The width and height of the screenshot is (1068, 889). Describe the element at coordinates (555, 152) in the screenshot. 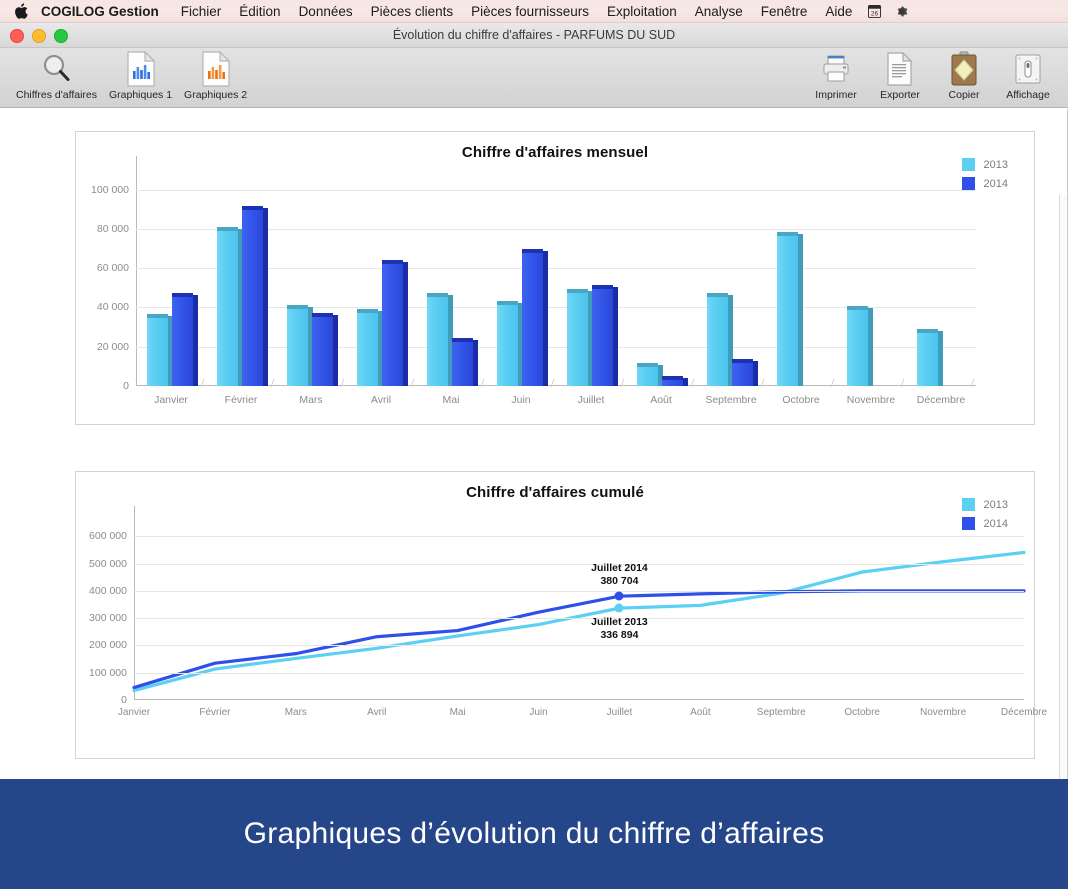

I see `chart-title: Chiffre d'affaires mensuel` at that location.